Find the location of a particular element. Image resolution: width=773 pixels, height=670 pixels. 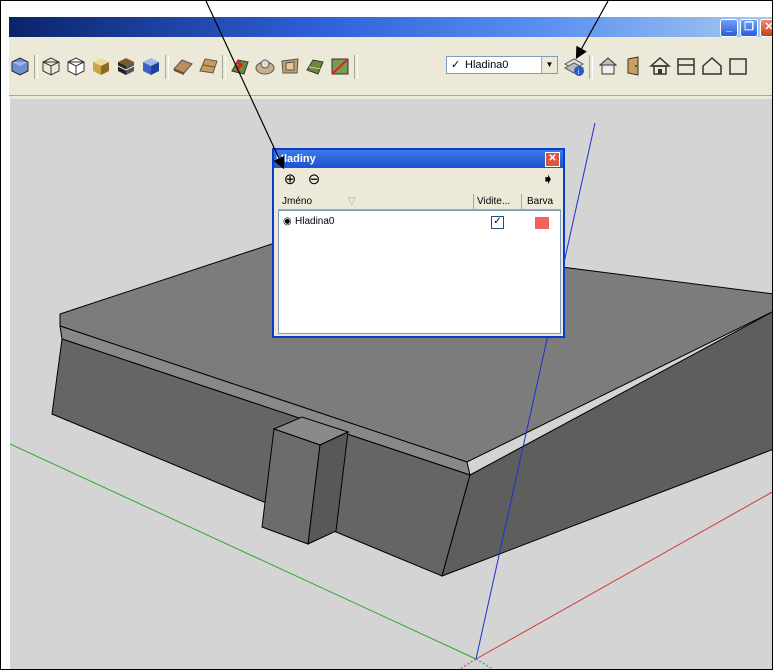

layers-list: ◉ Hladina0 ✓ is located at coordinates (419, 272).